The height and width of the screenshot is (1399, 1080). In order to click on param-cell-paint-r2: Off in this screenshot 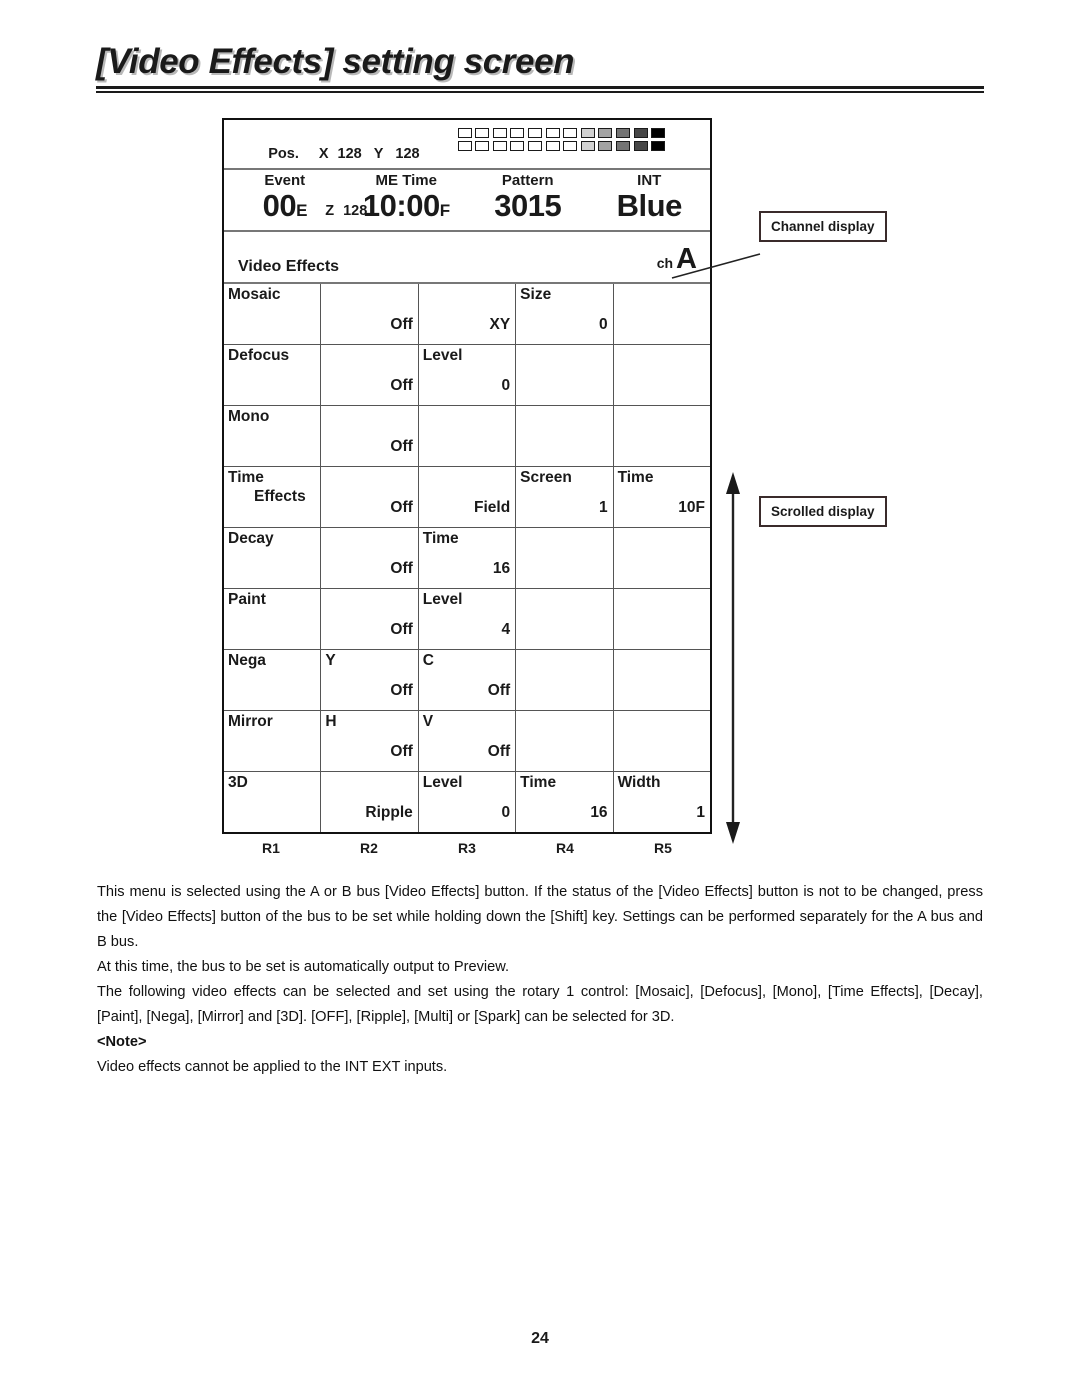, I will do `click(369, 619)`.